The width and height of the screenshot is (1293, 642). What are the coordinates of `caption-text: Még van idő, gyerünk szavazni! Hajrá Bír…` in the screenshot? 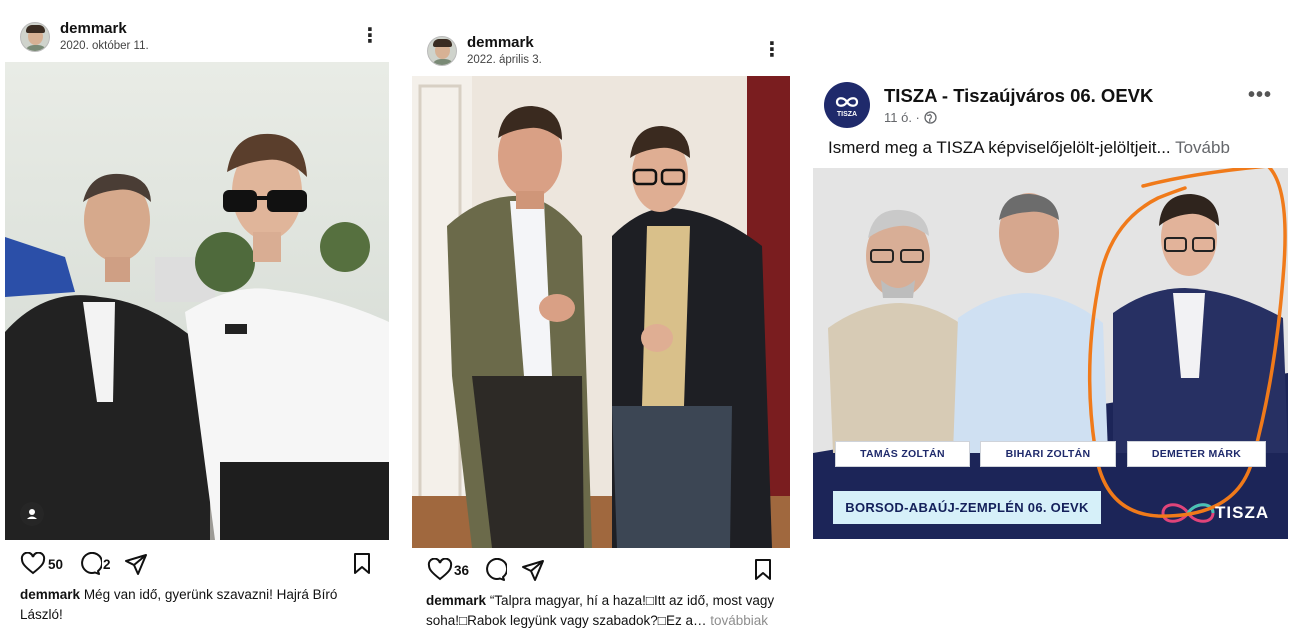 It's located at (210, 594).